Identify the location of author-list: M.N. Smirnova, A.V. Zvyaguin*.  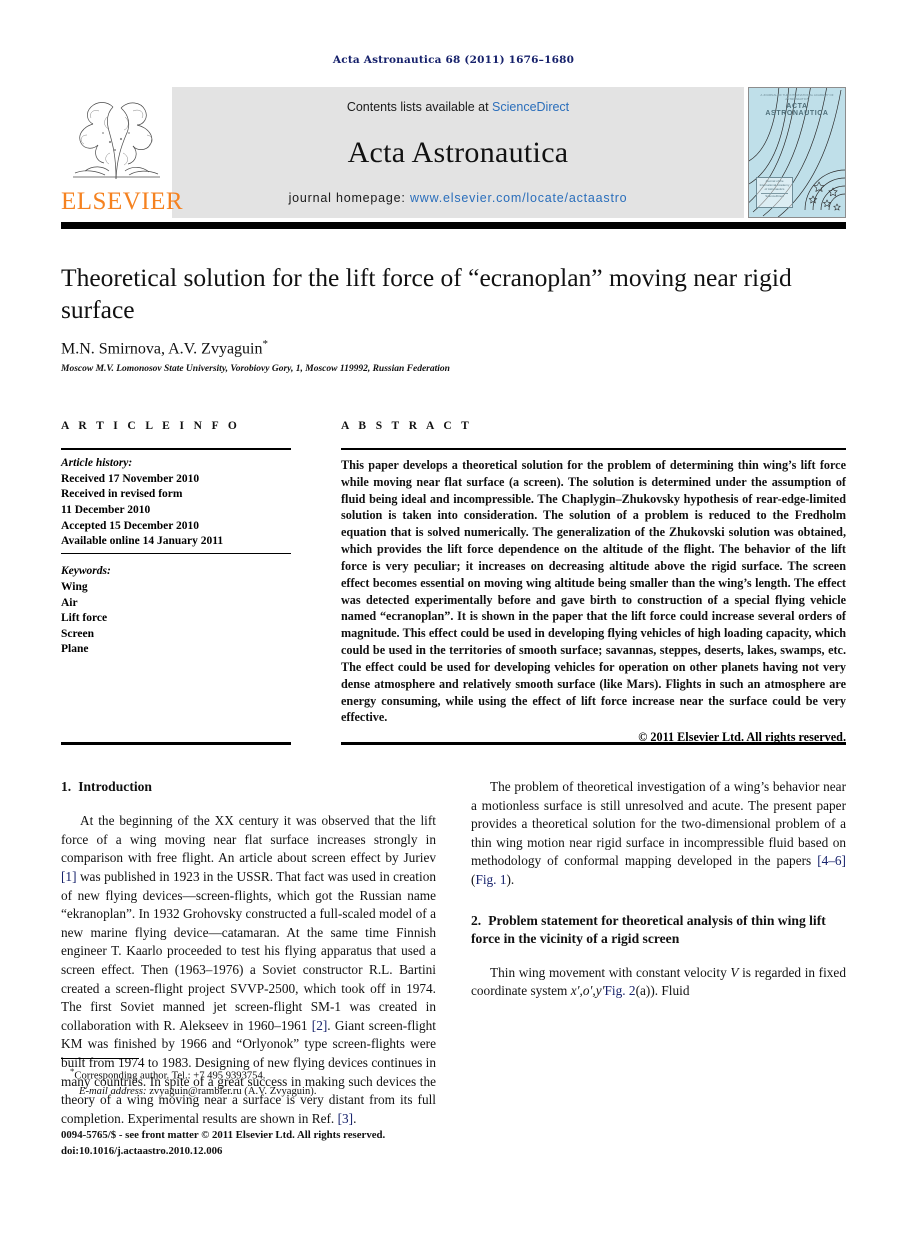
(164, 348).